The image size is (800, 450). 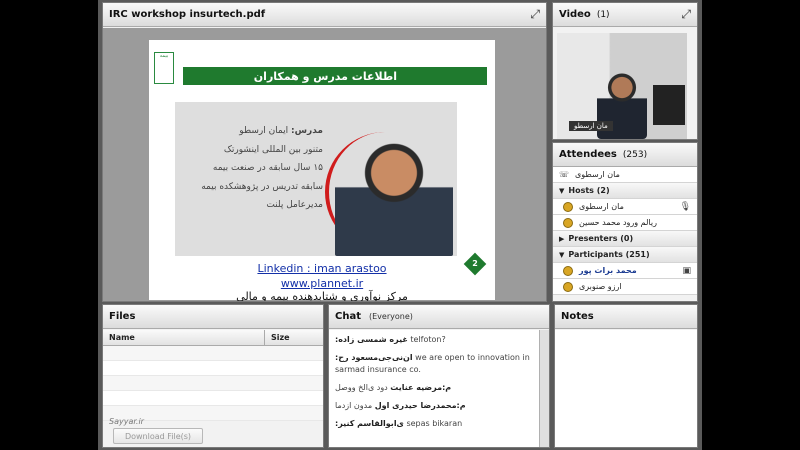 What do you see at coordinates (622, 86) in the screenshot?
I see `video-feed: مان ارسطو` at bounding box center [622, 86].